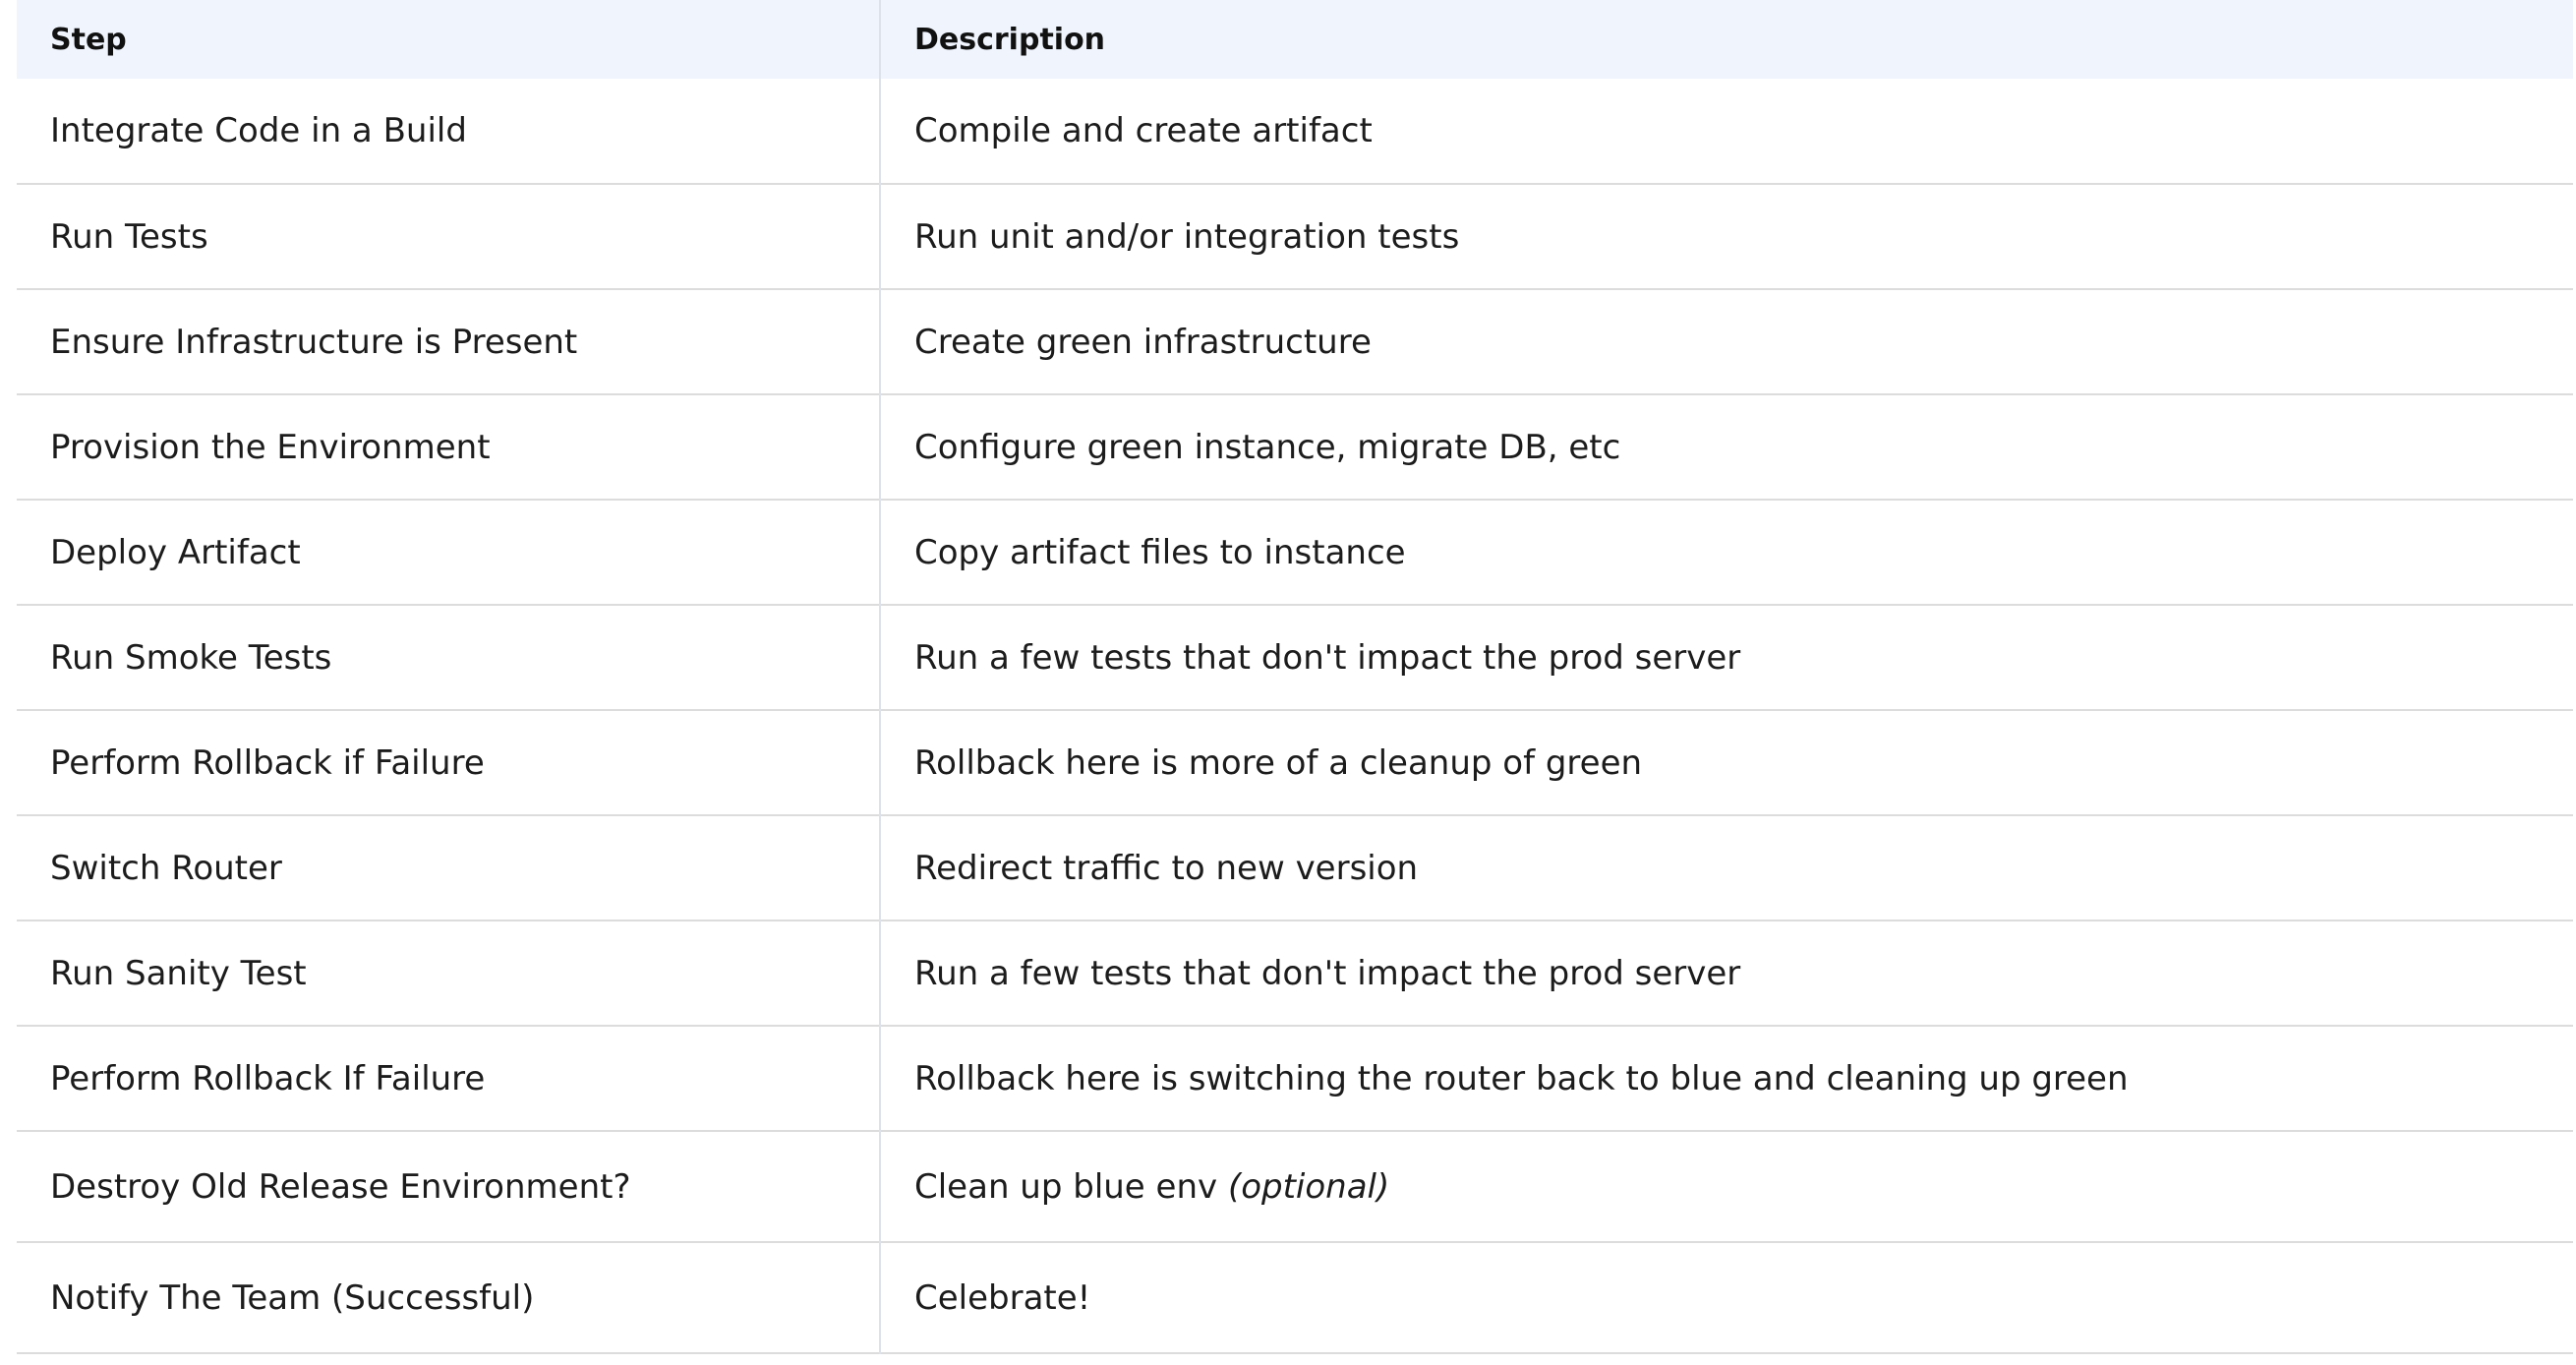  Describe the element at coordinates (1071, 1186) in the screenshot. I see `description-text: Clean up blue env` at that location.